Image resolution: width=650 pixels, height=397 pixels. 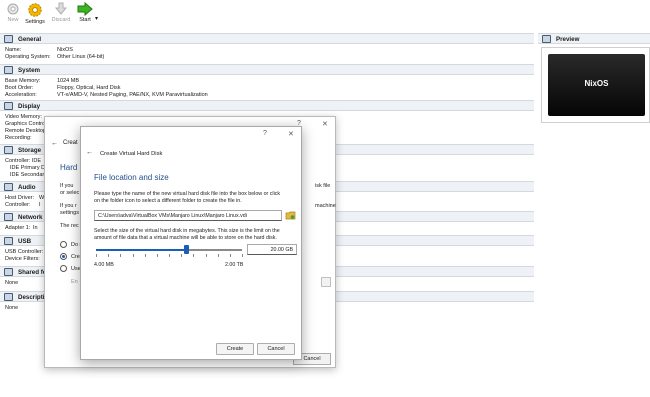 What do you see at coordinates (24, 252) in the screenshot?
I see `usb-controller-row: USB Controller:` at bounding box center [24, 252].